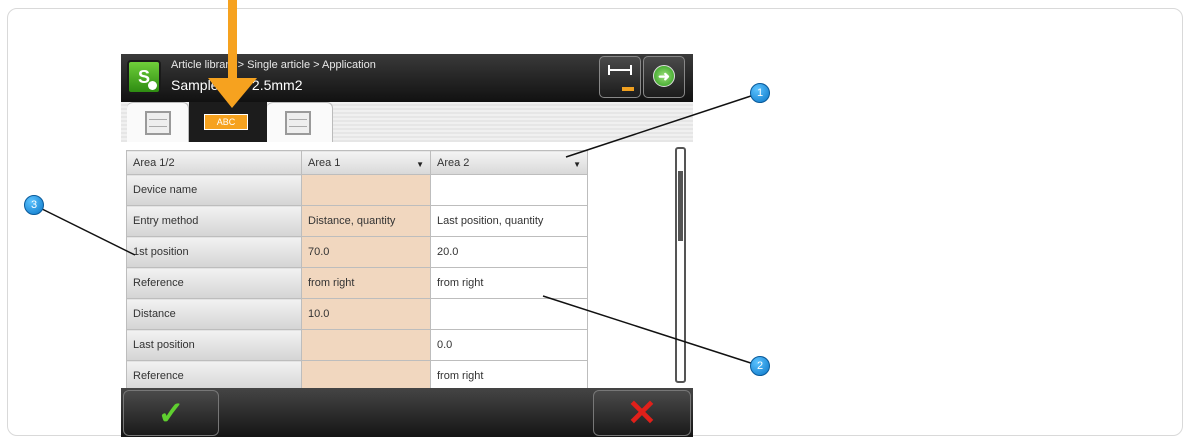 The width and height of the screenshot is (1192, 443). Describe the element at coordinates (34, 205) in the screenshot. I see `callout-marker-3: 3` at that location.